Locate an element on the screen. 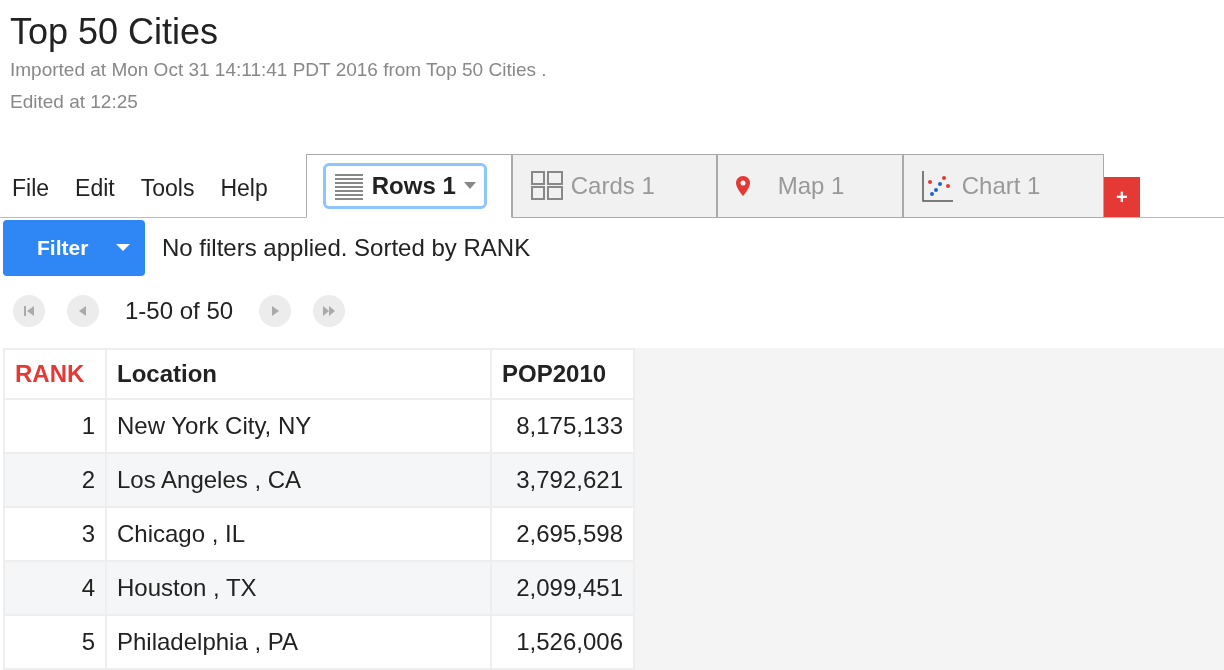  menu-item: File is located at coordinates (31, 187).